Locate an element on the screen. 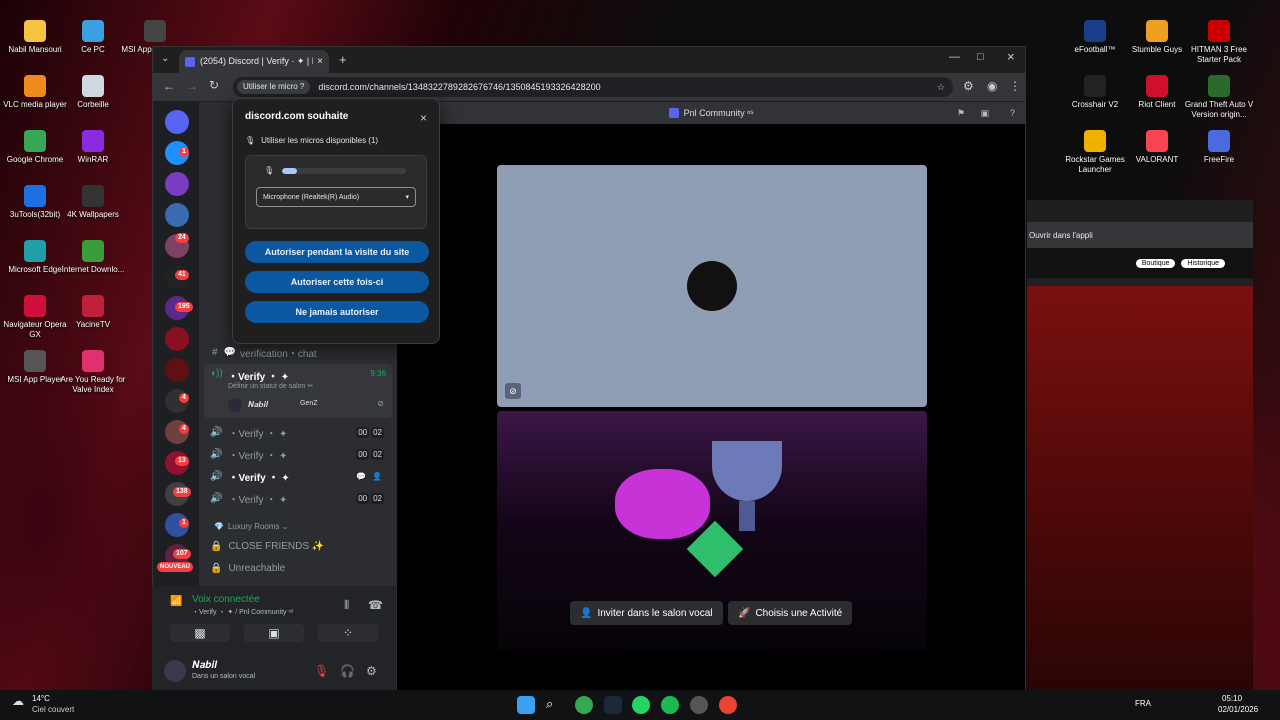 This screenshot has height=720, width=1280. menu-kebab-icon: ⋮ is located at coordinates (1015, 86).